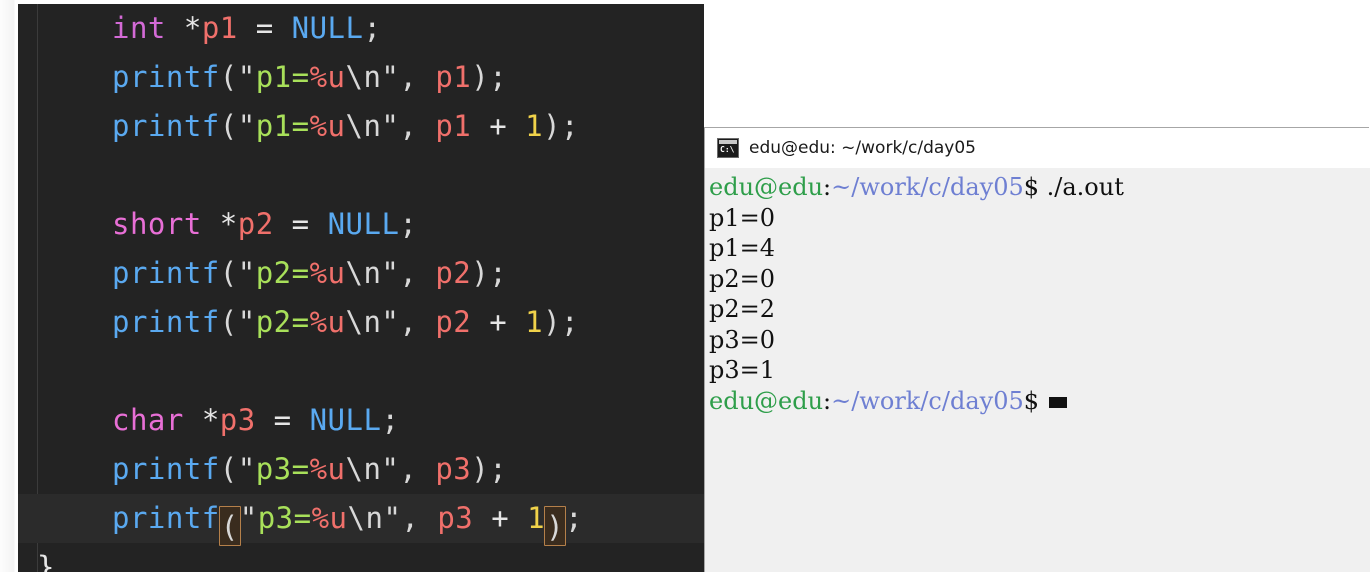 This screenshot has height=587, width=1370. I want to click on code-line: short *p2 = NULL;, so click(361, 224).